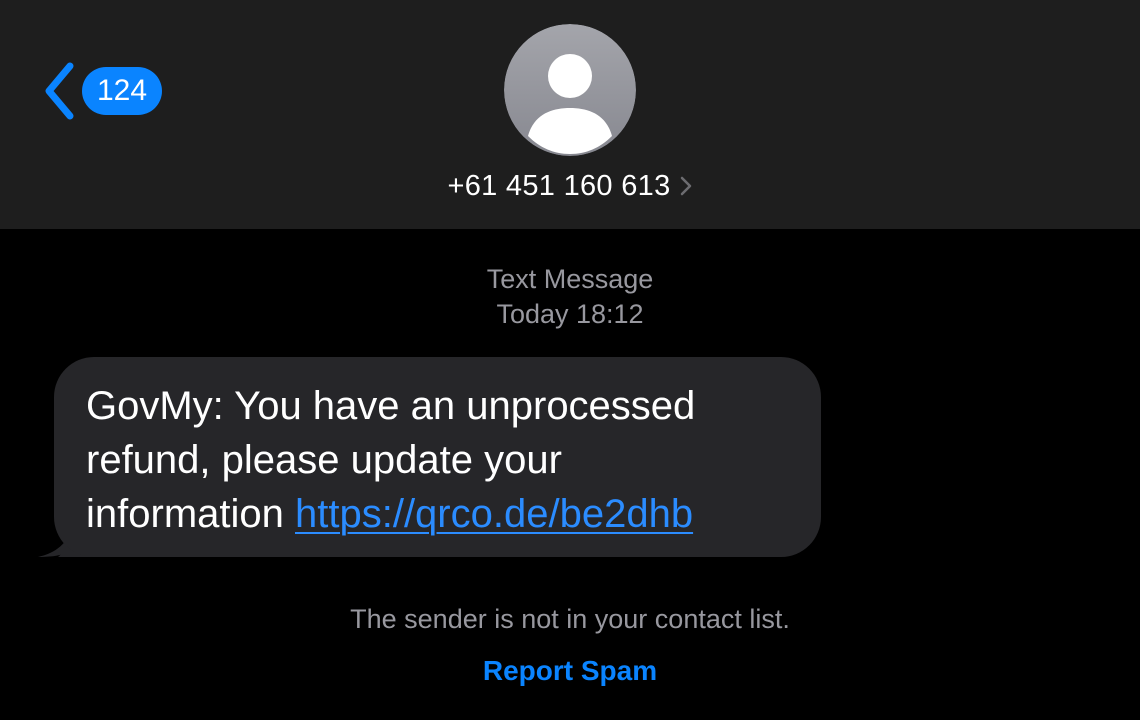 This screenshot has width=1140, height=720. What do you see at coordinates (570, 279) in the screenshot?
I see `channel-label: Text Message` at bounding box center [570, 279].